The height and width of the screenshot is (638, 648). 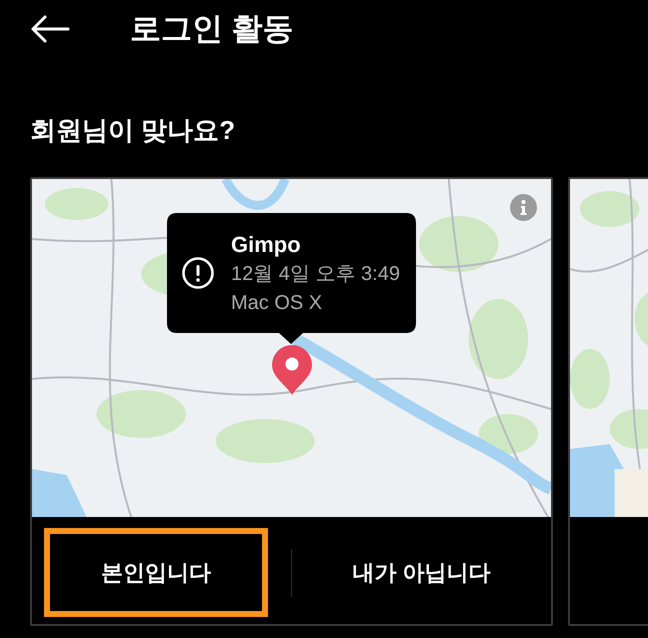 I want to click on sea-area, so click(x=59, y=493).